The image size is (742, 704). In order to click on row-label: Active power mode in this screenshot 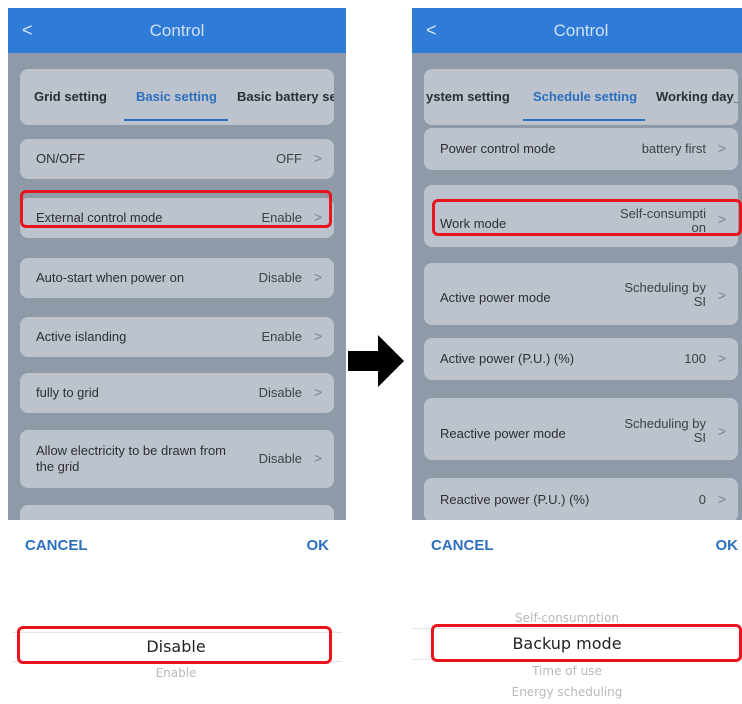, I will do `click(495, 297)`.